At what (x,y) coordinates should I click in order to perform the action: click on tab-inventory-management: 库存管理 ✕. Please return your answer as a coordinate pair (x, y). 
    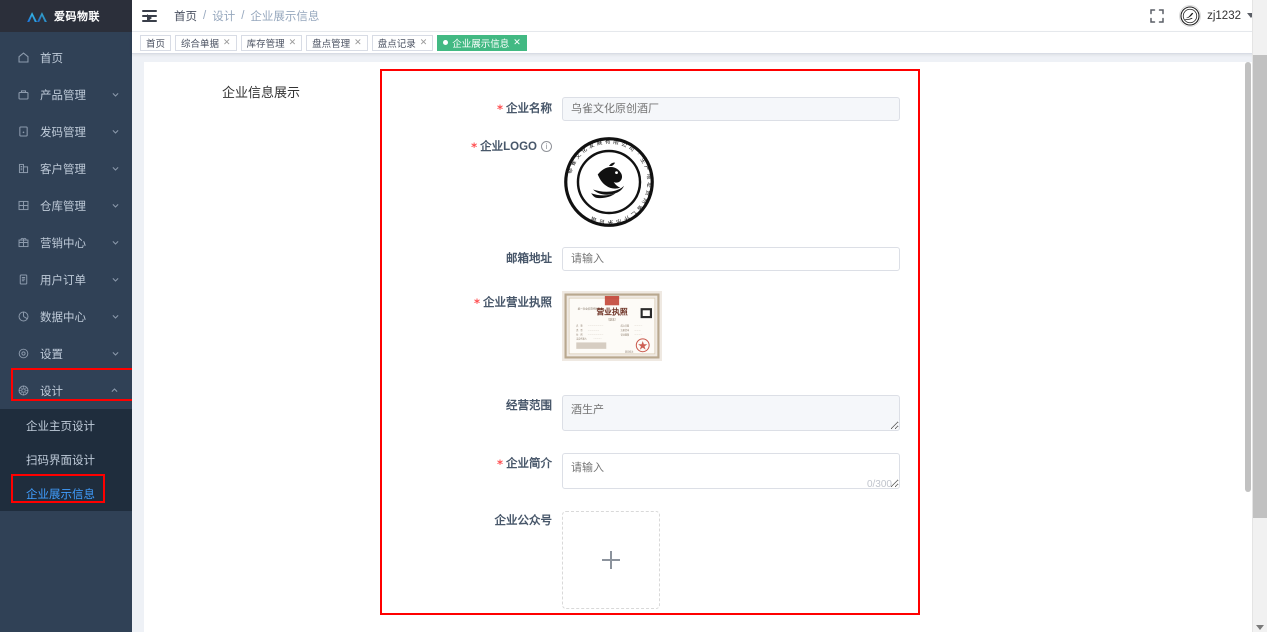
    Looking at the image, I should click on (271, 42).